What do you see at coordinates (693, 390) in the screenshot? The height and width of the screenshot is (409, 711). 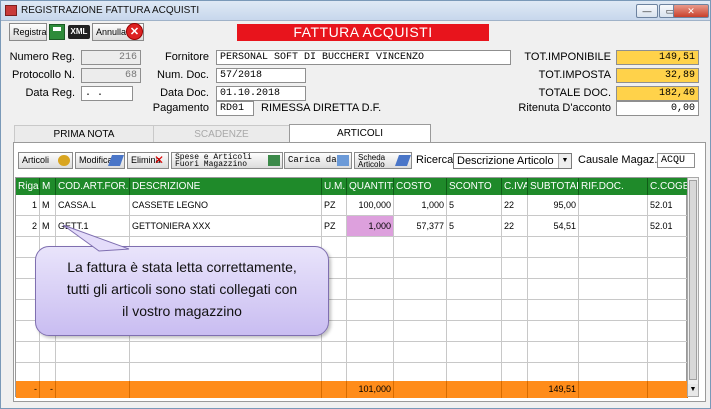 I see `scroll-down-icon: ▼` at bounding box center [693, 390].